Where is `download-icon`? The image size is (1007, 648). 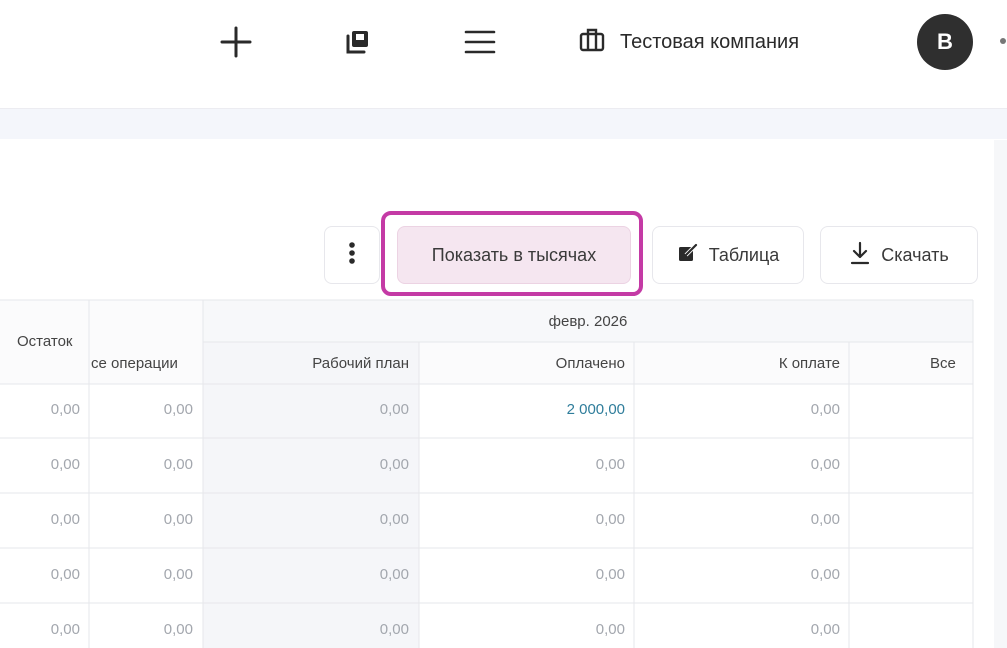
download-icon is located at coordinates (860, 255).